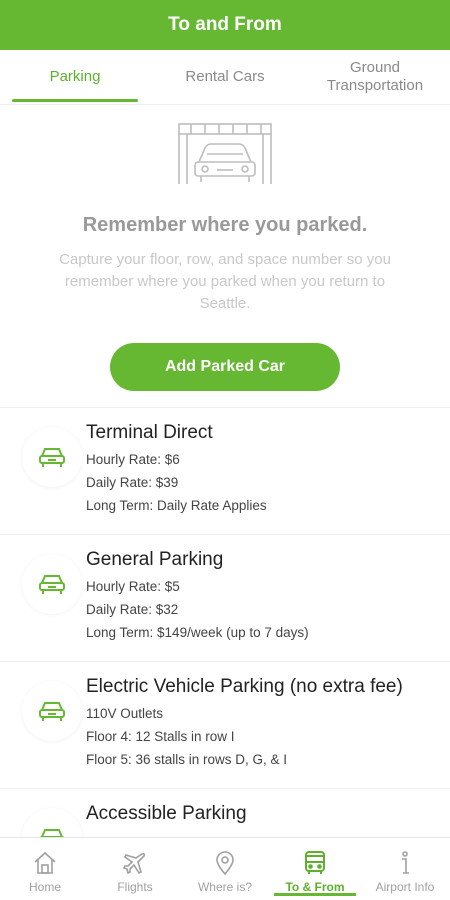 The height and width of the screenshot is (900, 450). I want to click on tab-rental-cars-label: Rental Cars, so click(225, 76).